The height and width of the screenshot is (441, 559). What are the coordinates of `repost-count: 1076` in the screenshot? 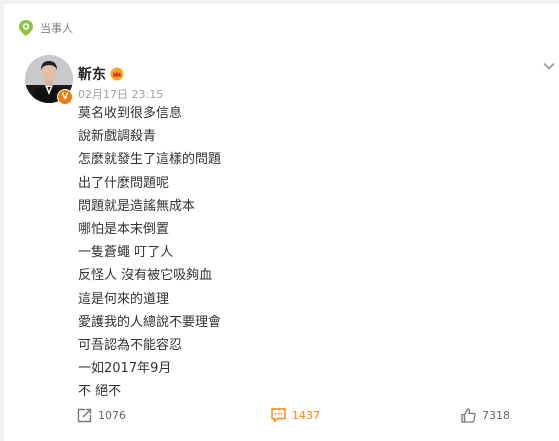 It's located at (112, 415).